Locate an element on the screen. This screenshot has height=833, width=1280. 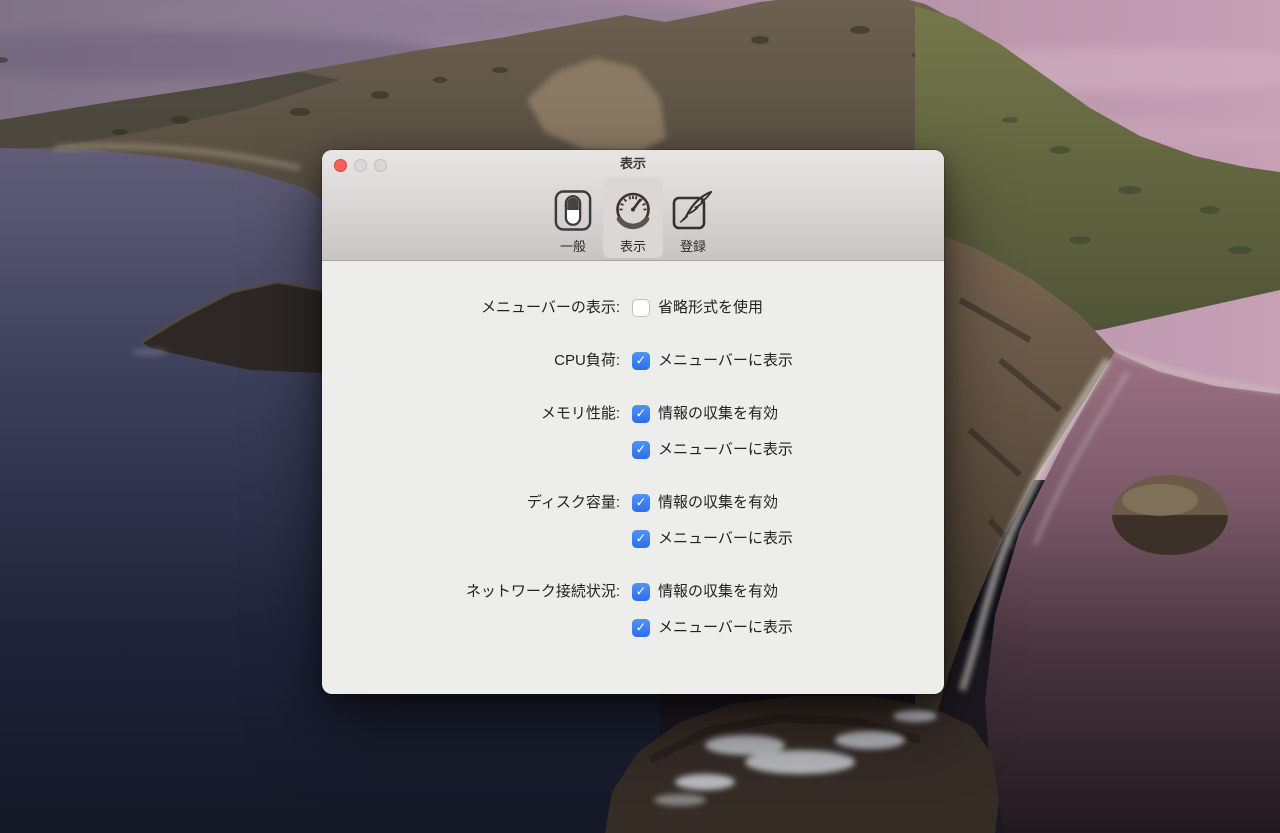
checkbox-memory-show-menubar is located at coordinates (641, 449).